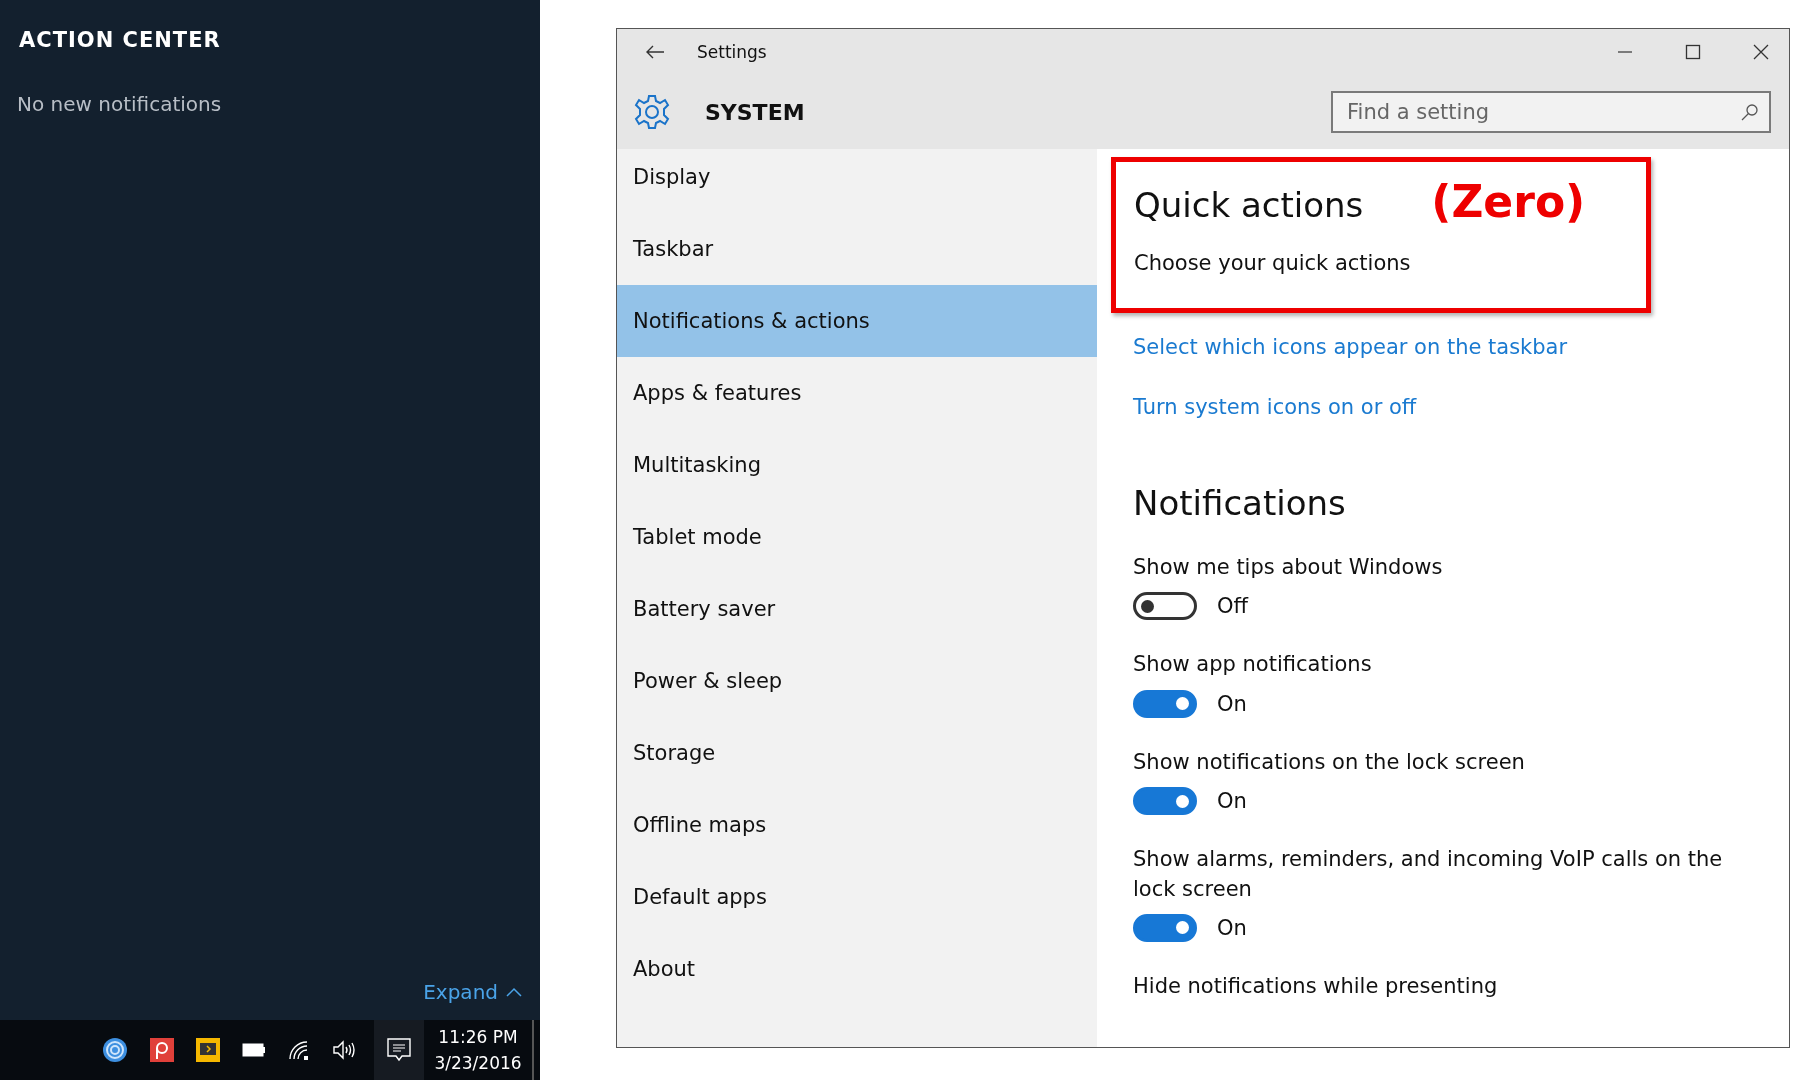 The width and height of the screenshot is (1800, 1080). I want to click on close-icon, so click(1761, 52).